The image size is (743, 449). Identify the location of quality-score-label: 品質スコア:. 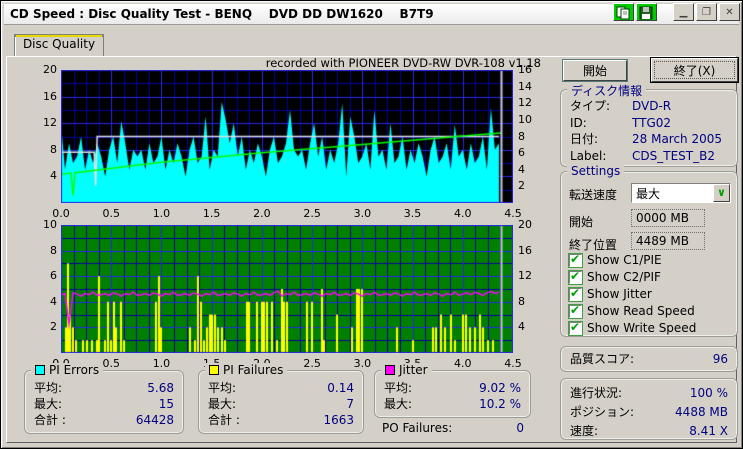
(602, 359).